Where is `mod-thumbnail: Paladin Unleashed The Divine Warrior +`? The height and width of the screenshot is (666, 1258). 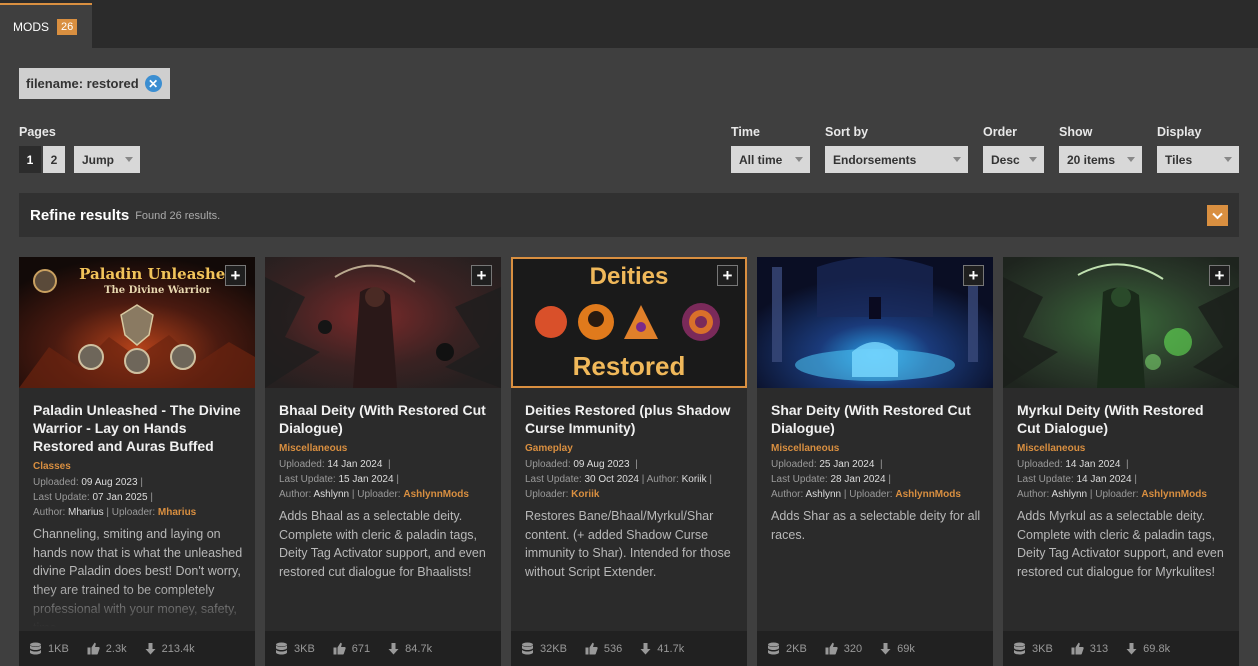 mod-thumbnail: Paladin Unleashed The Divine Warrior + is located at coordinates (137, 322).